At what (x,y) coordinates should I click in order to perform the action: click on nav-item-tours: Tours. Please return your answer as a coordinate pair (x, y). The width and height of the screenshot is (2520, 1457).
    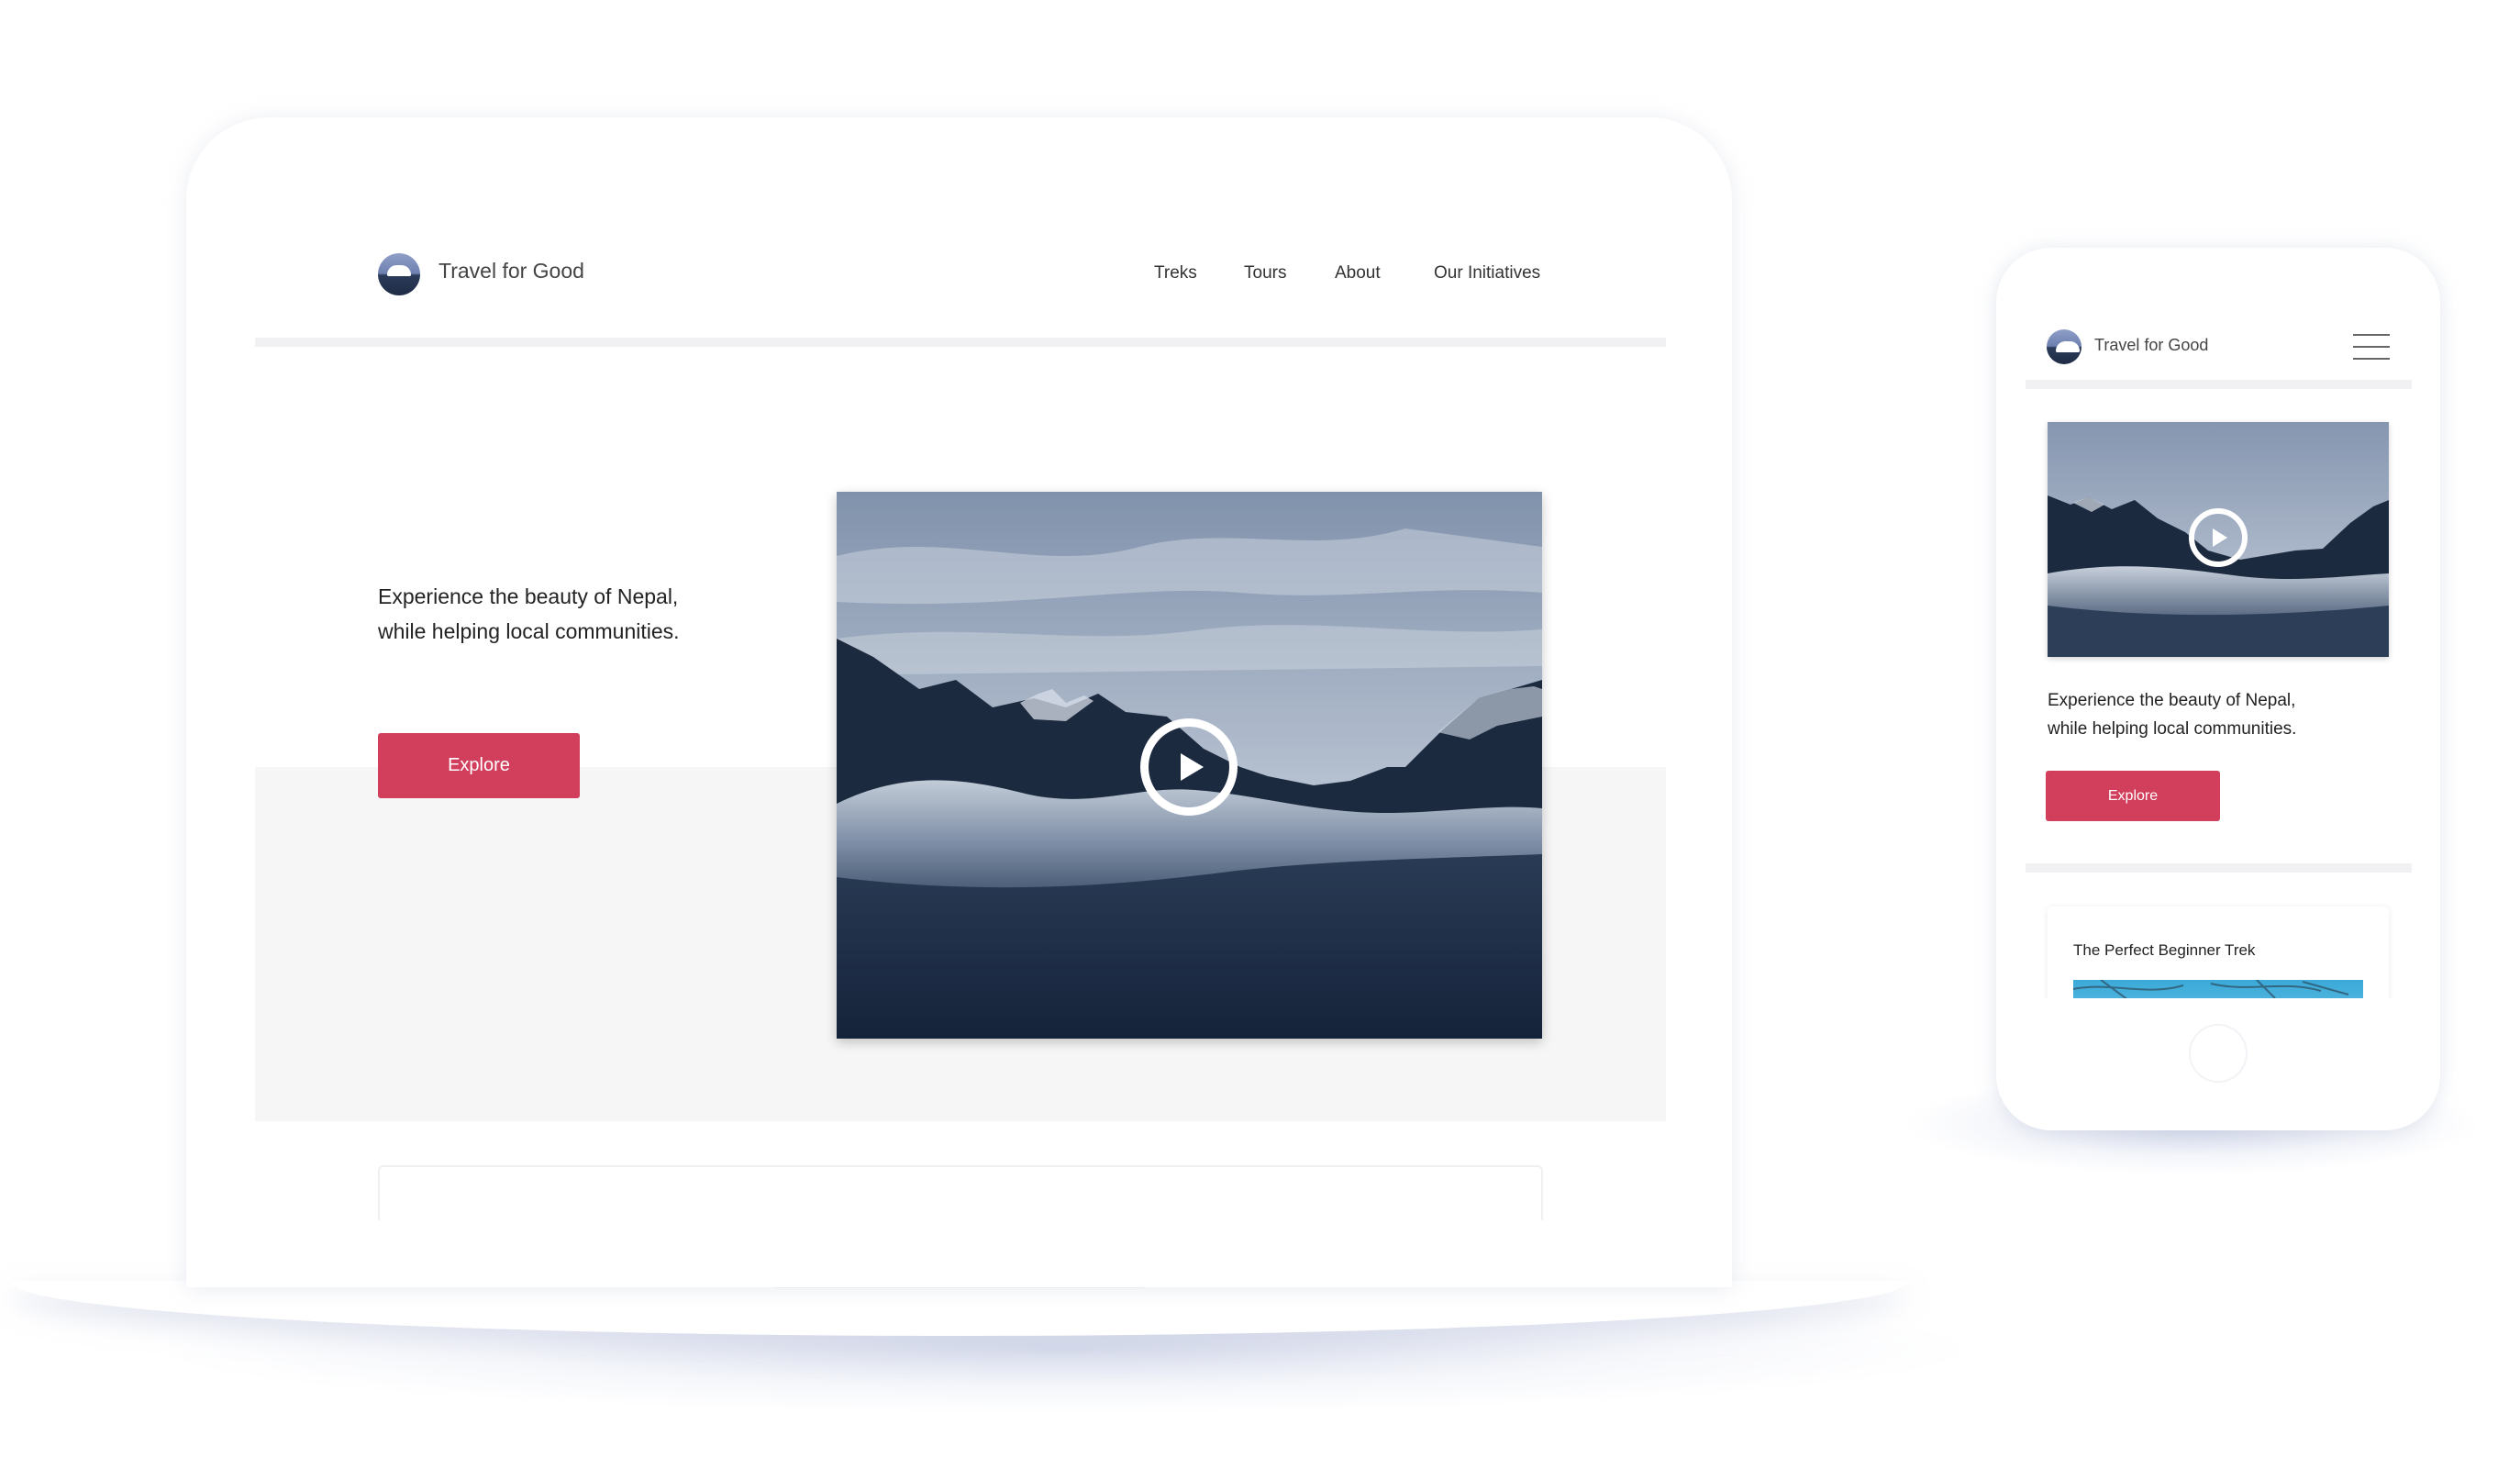
    Looking at the image, I should click on (1265, 274).